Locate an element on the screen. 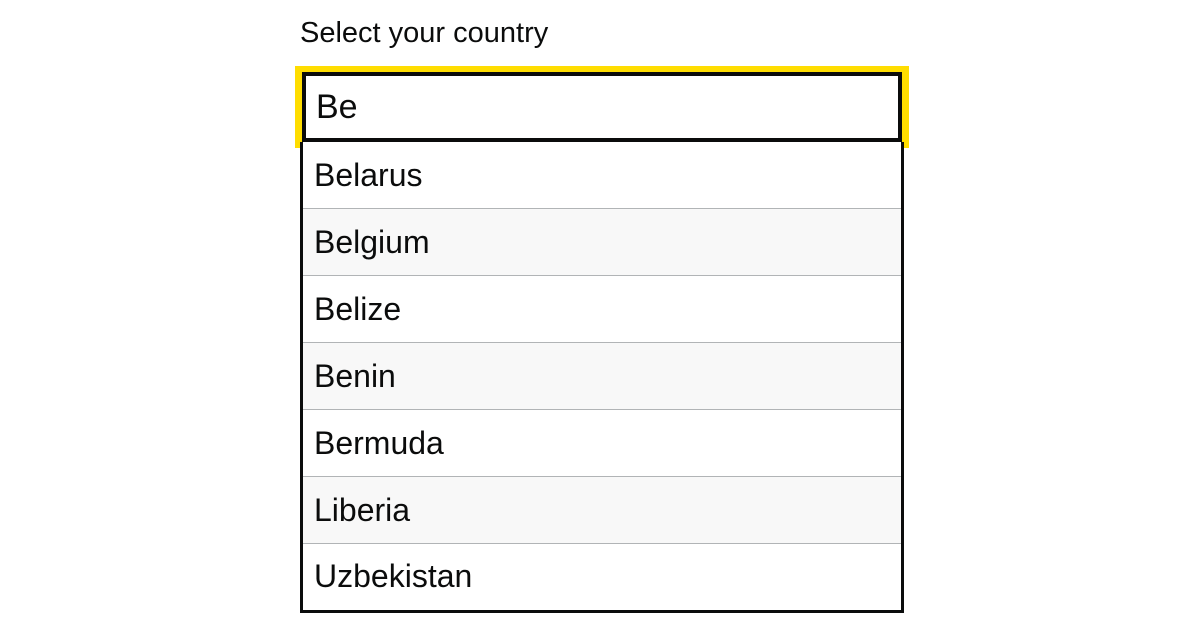  country-option: Benin is located at coordinates (602, 376).